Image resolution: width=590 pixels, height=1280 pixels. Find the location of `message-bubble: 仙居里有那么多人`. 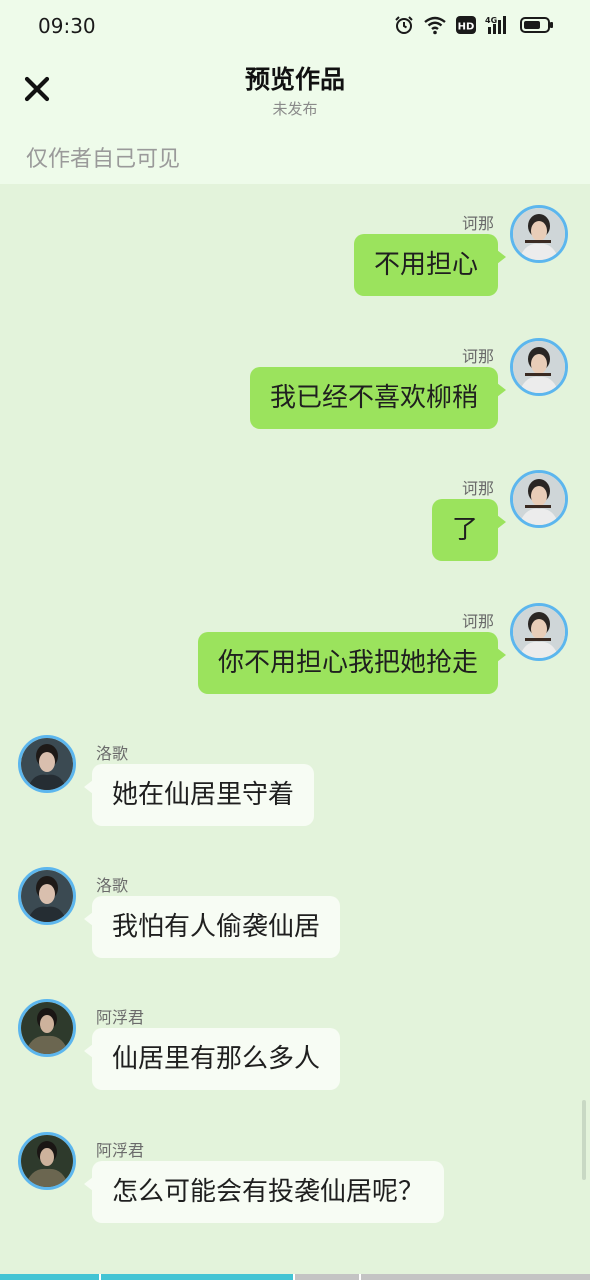

message-bubble: 仙居里有那么多人 is located at coordinates (212, 1059).